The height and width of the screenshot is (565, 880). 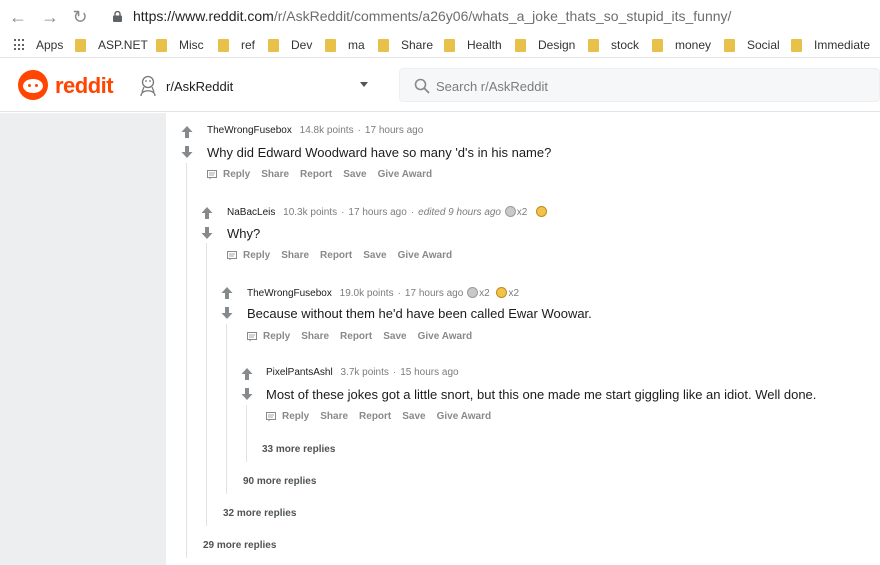 What do you see at coordinates (299, 372) in the screenshot?
I see `comment-author: PixelPantsAshl` at bounding box center [299, 372].